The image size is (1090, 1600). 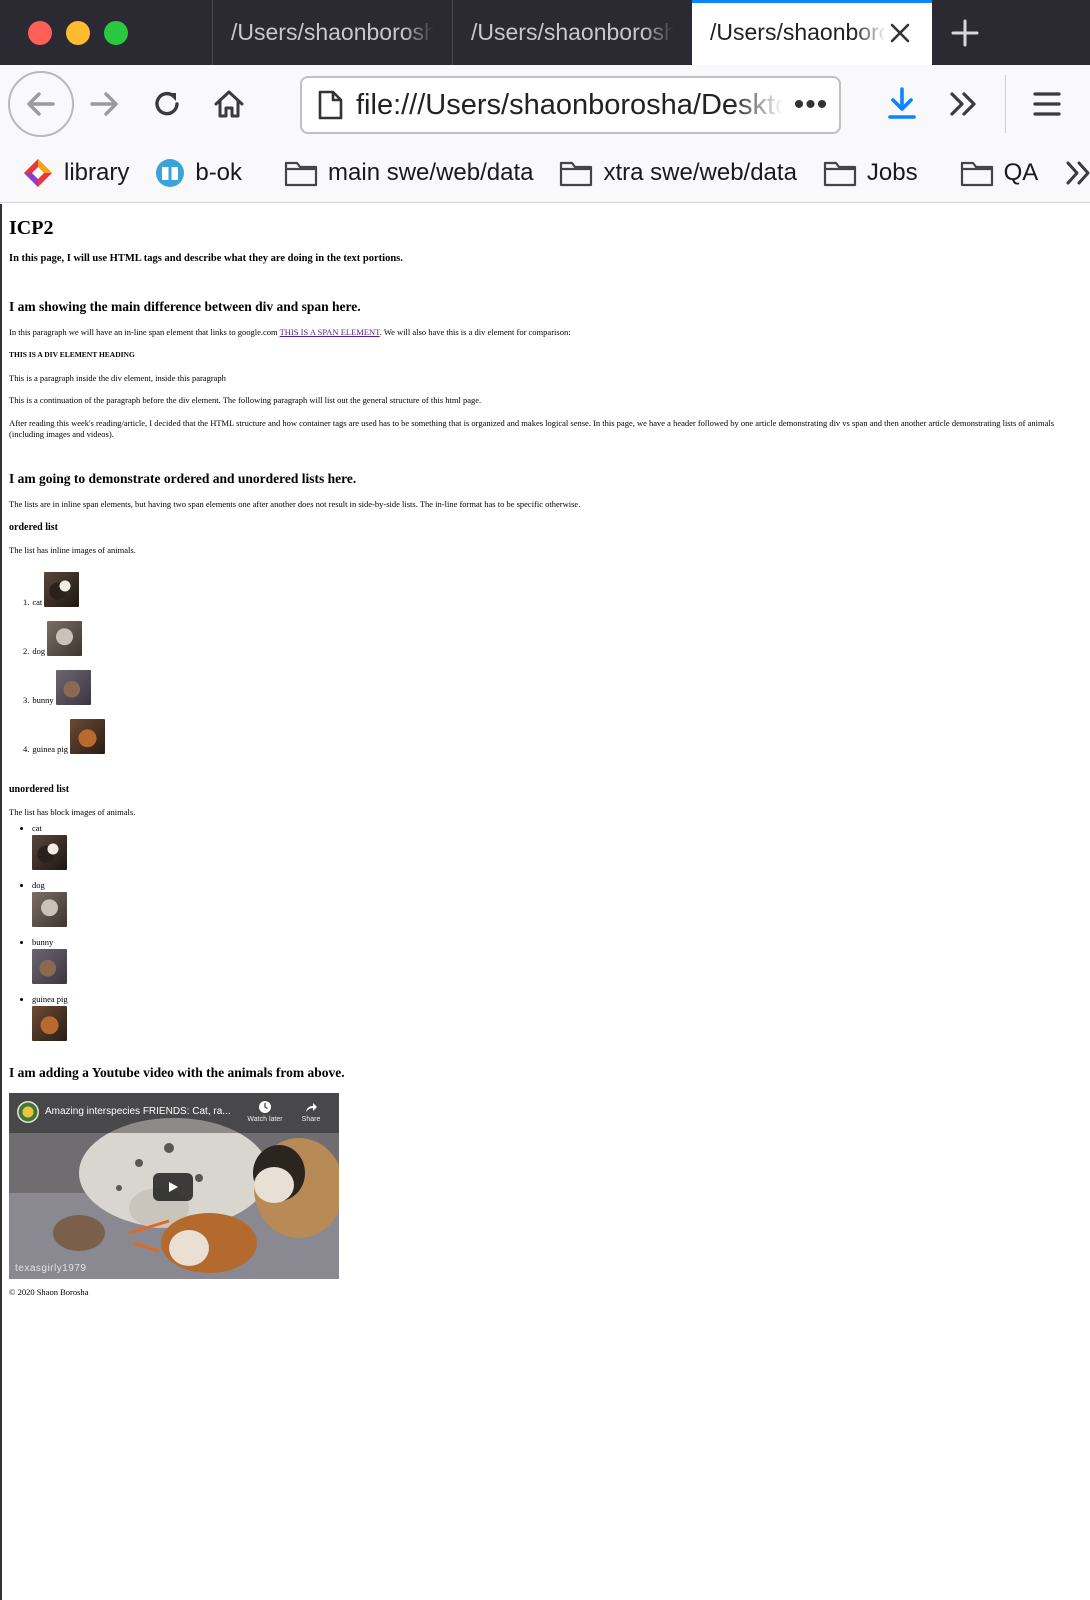 I want to click on new-tab-button, so click(x=965, y=32).